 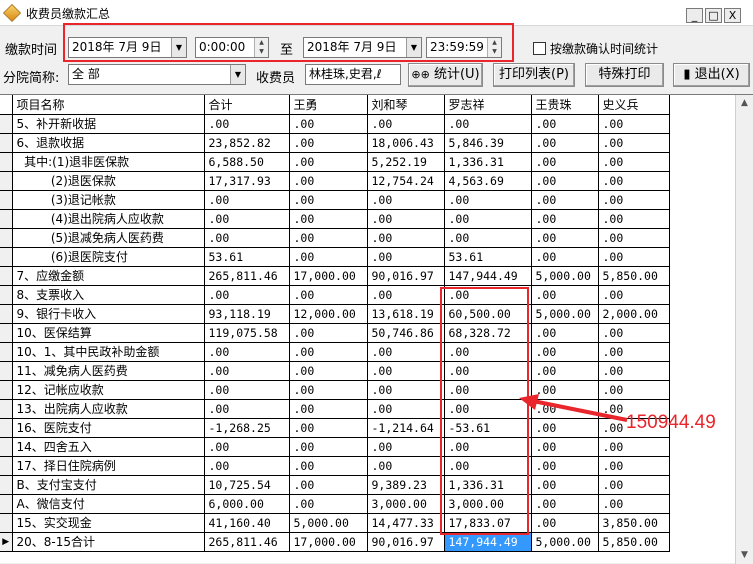 What do you see at coordinates (247, 485) in the screenshot?
I see `amount-cell: 10,725.54` at bounding box center [247, 485].